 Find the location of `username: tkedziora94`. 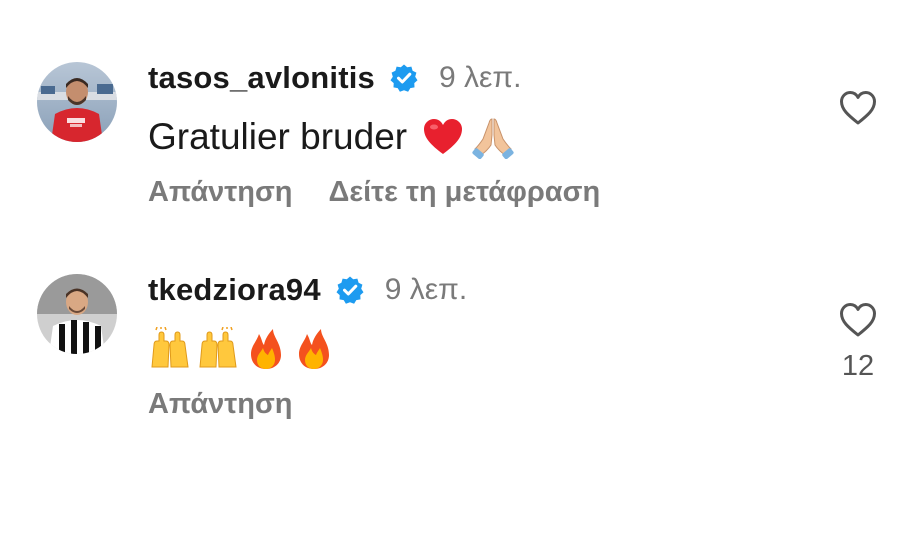

username: tkedziora94 is located at coordinates (234, 290).